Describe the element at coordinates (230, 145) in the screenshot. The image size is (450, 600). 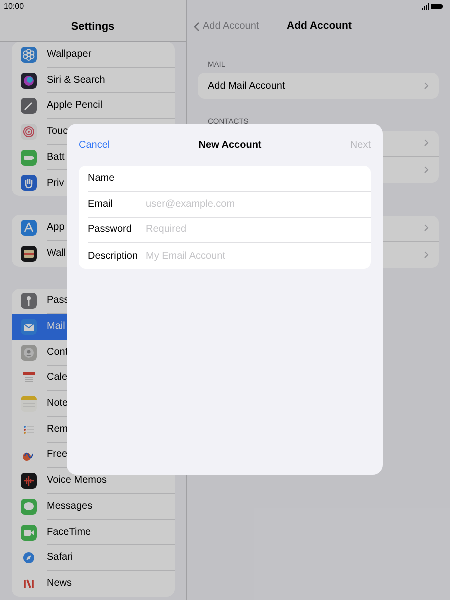
I see `dialog-title: New Account` at that location.